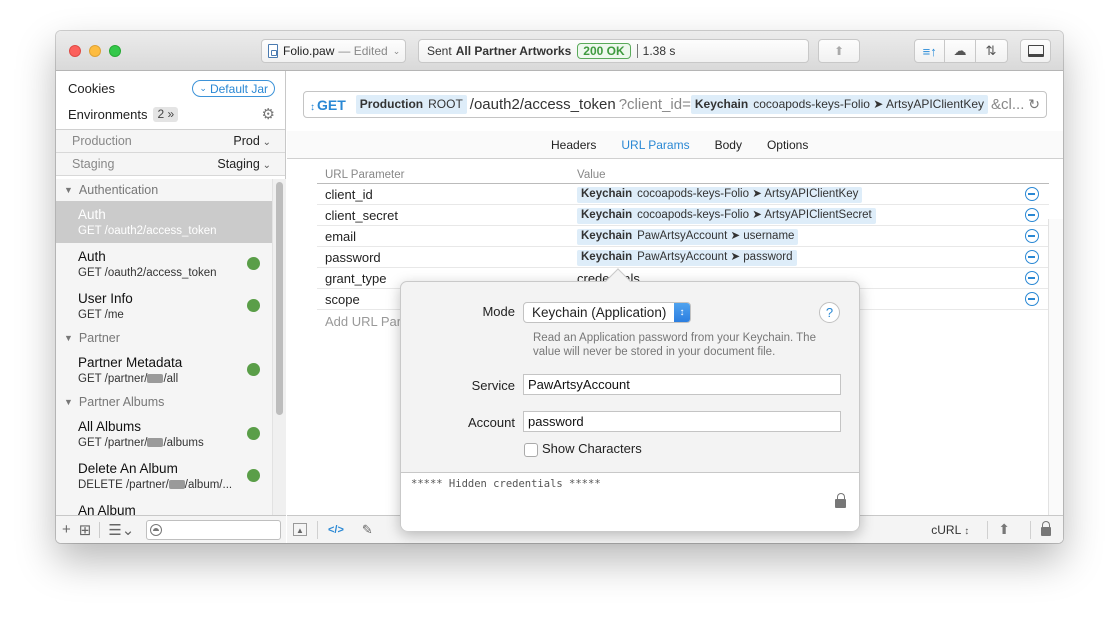 The image size is (1119, 623). Describe the element at coordinates (1055, 381) in the screenshot. I see `main-scrollbar` at that location.